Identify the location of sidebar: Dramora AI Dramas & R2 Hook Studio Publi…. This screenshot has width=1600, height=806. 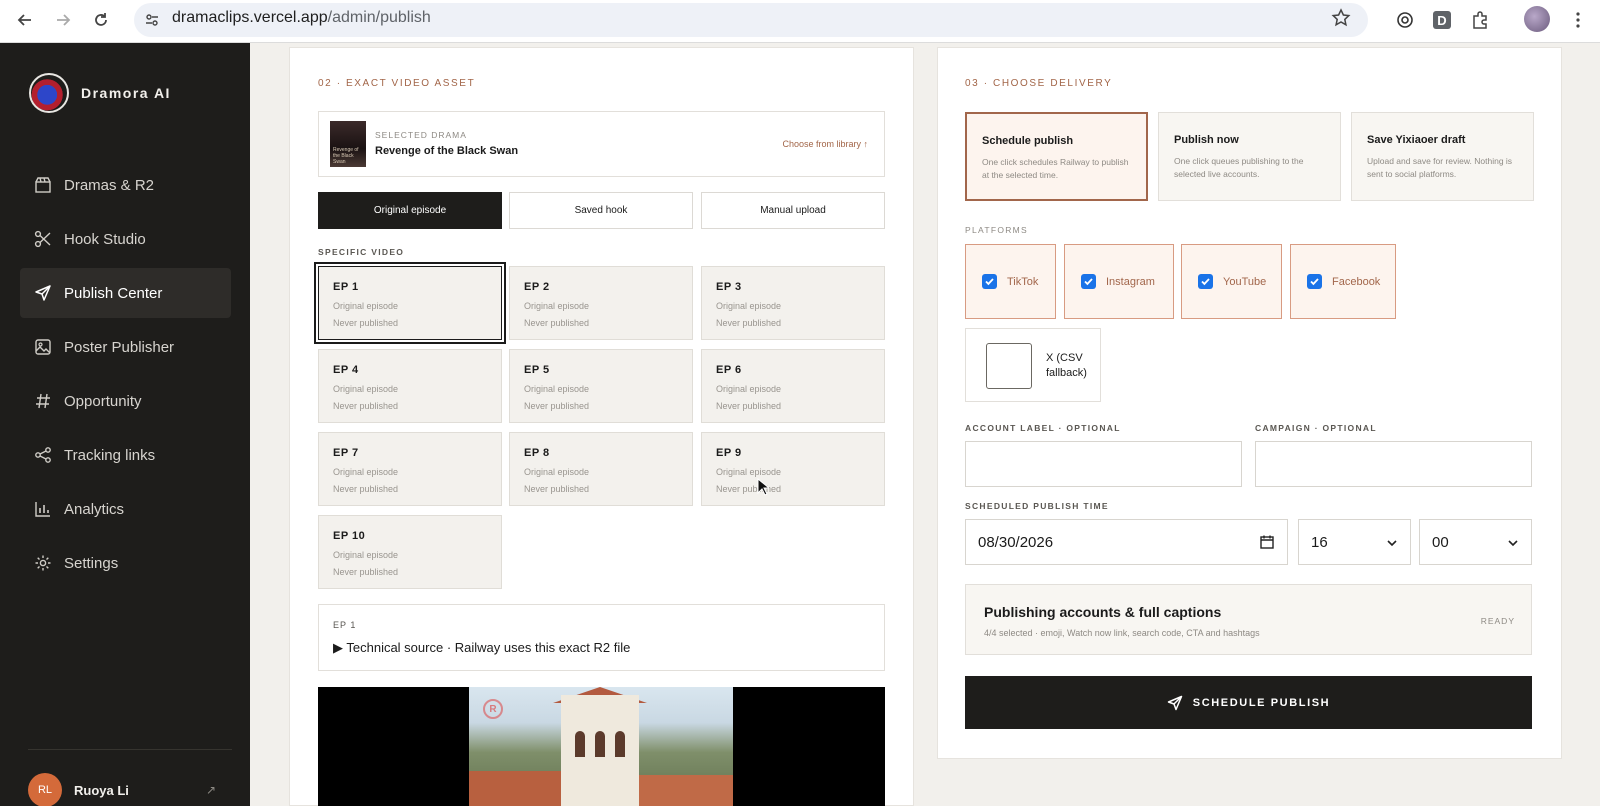
(125, 424).